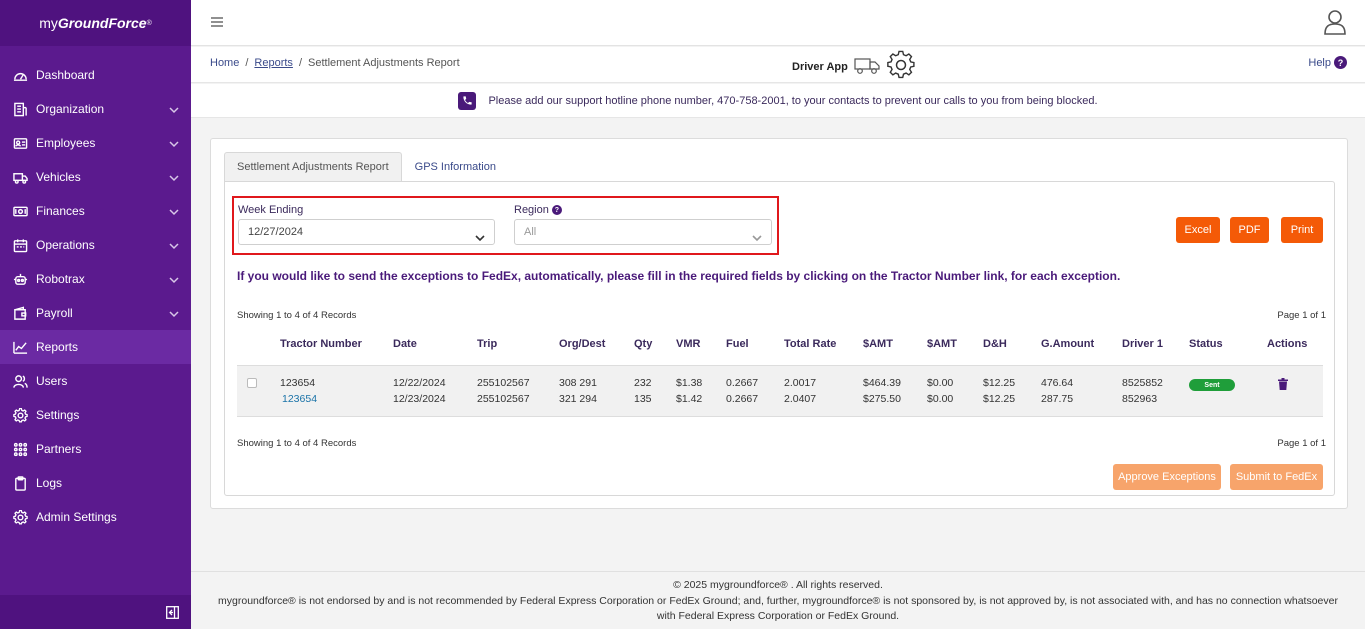  Describe the element at coordinates (487, 344) in the screenshot. I see `col-trip: Trip` at that location.